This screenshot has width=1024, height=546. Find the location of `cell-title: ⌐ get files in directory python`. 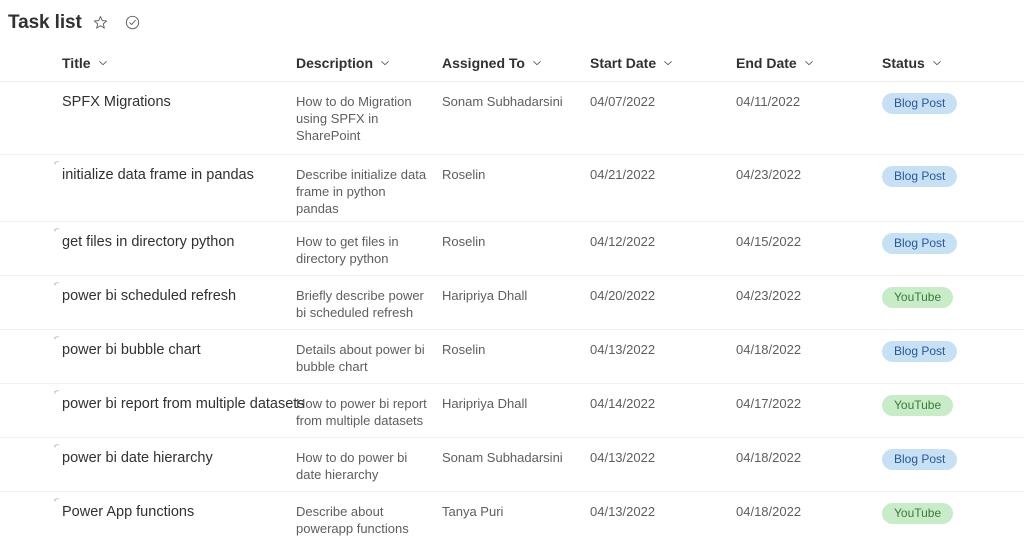

cell-title: ⌐ get files in directory python is located at coordinates (148, 237).